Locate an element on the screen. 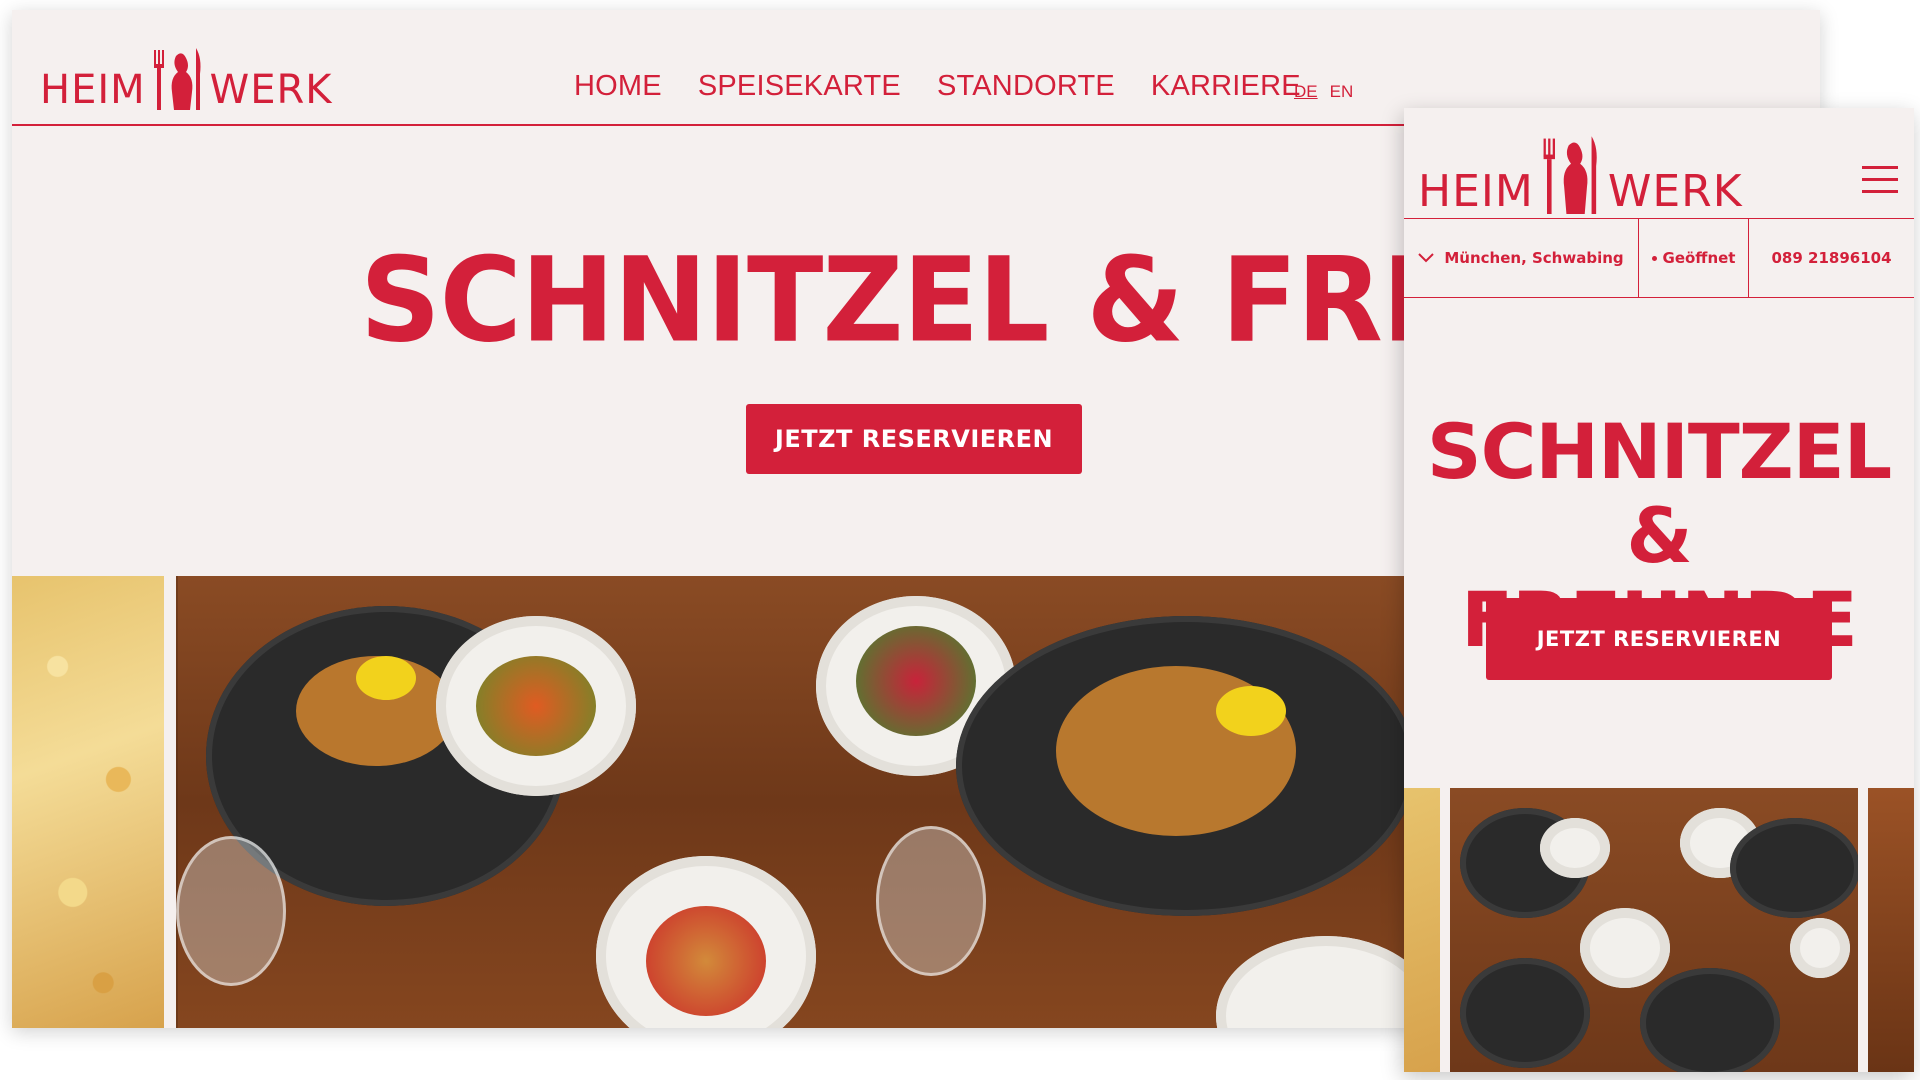 Image resolution: width=1920 pixels, height=1080 pixels. vegetables-image is located at coordinates (536, 706).